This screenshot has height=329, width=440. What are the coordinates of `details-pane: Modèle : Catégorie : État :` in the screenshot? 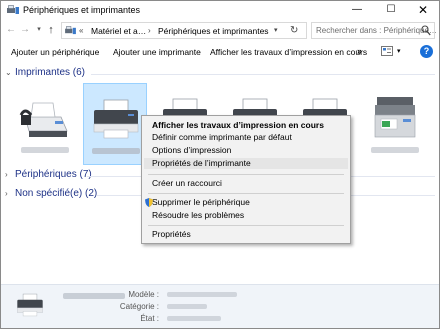 It's located at (220, 306).